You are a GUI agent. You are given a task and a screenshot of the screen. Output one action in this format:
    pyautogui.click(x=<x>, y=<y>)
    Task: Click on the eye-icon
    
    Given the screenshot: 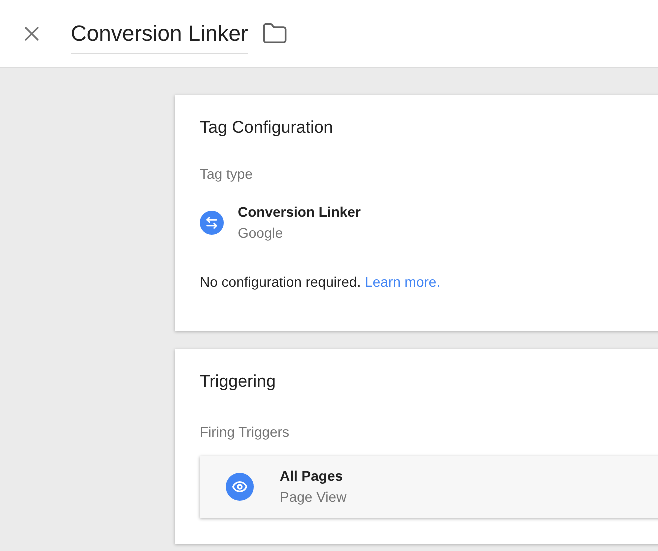 What is the action you would take?
    pyautogui.click(x=240, y=487)
    